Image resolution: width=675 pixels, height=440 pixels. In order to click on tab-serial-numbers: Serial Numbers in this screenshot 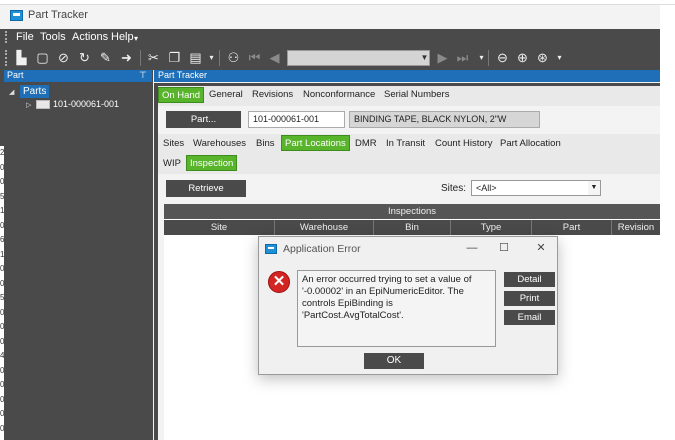, I will do `click(416, 95)`.